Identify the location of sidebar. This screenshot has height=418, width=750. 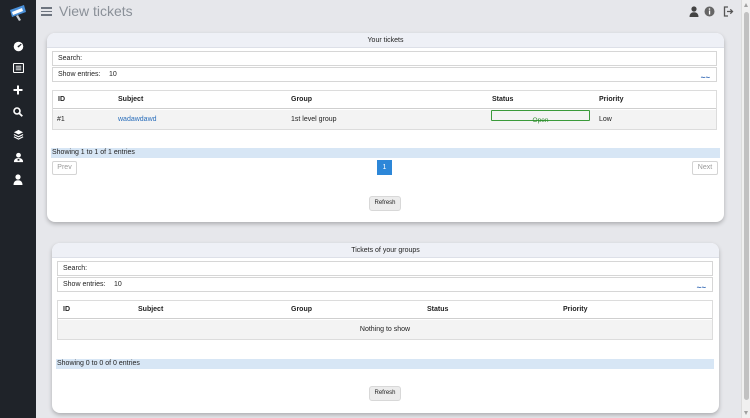
(18, 209).